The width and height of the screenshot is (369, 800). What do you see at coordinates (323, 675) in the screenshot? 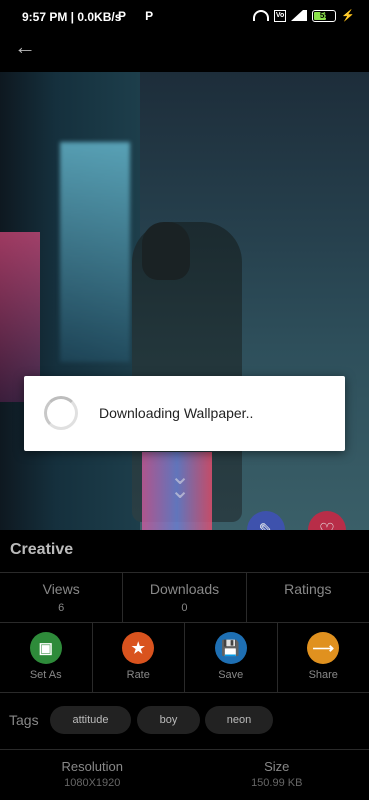
I see `action-label: Share` at bounding box center [323, 675].